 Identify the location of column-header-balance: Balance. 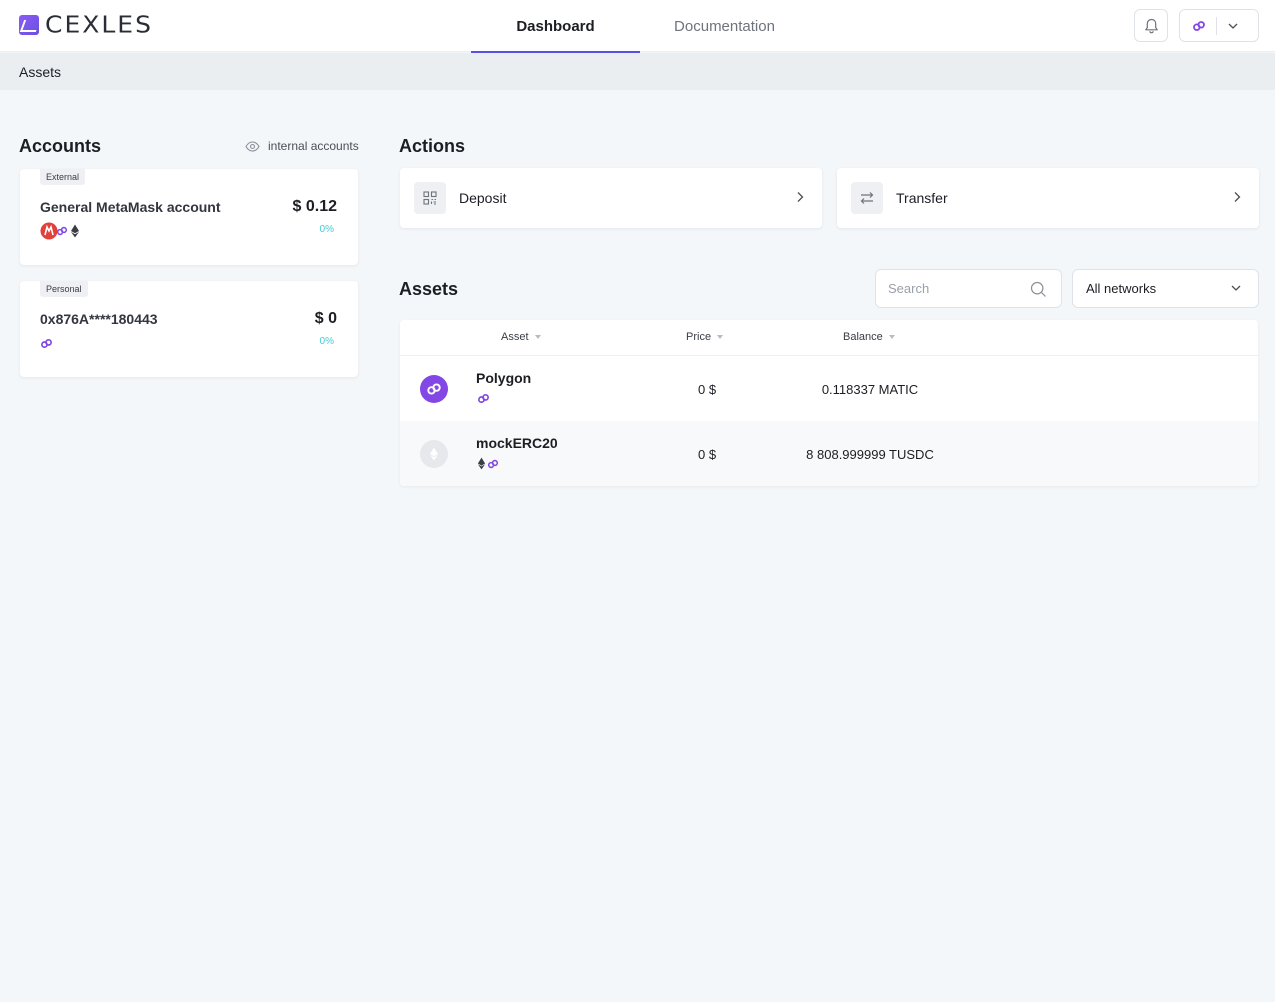
(869, 337).